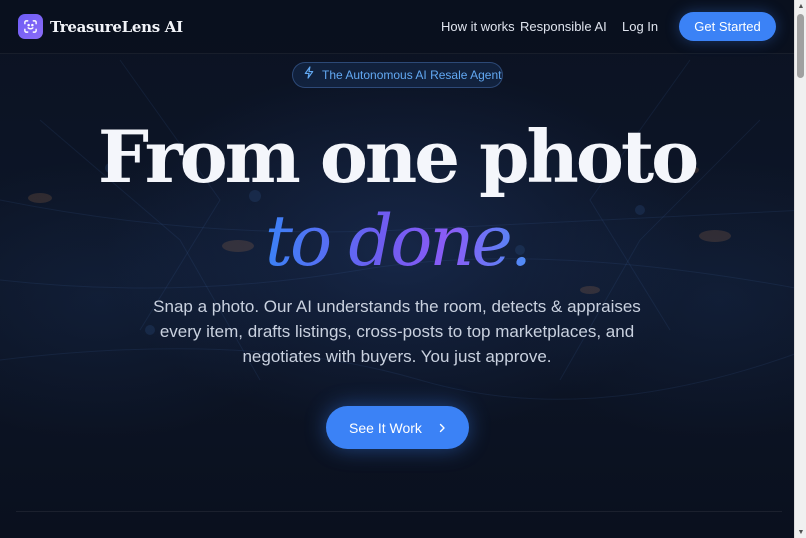  Describe the element at coordinates (800, 269) in the screenshot. I see `page-scrollbar: ▲ ▼` at that location.